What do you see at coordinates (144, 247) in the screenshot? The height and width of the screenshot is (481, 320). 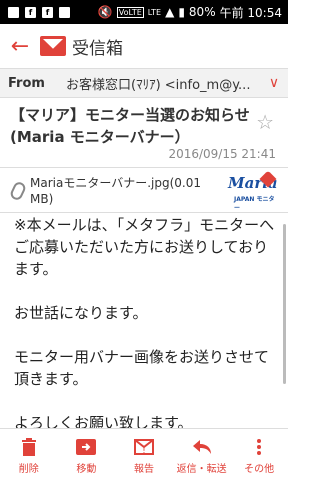 I see `body-paragraph: ※本メールは、「メタフラ」モニターへご応募いただいた方にお送りしております。` at bounding box center [144, 247].